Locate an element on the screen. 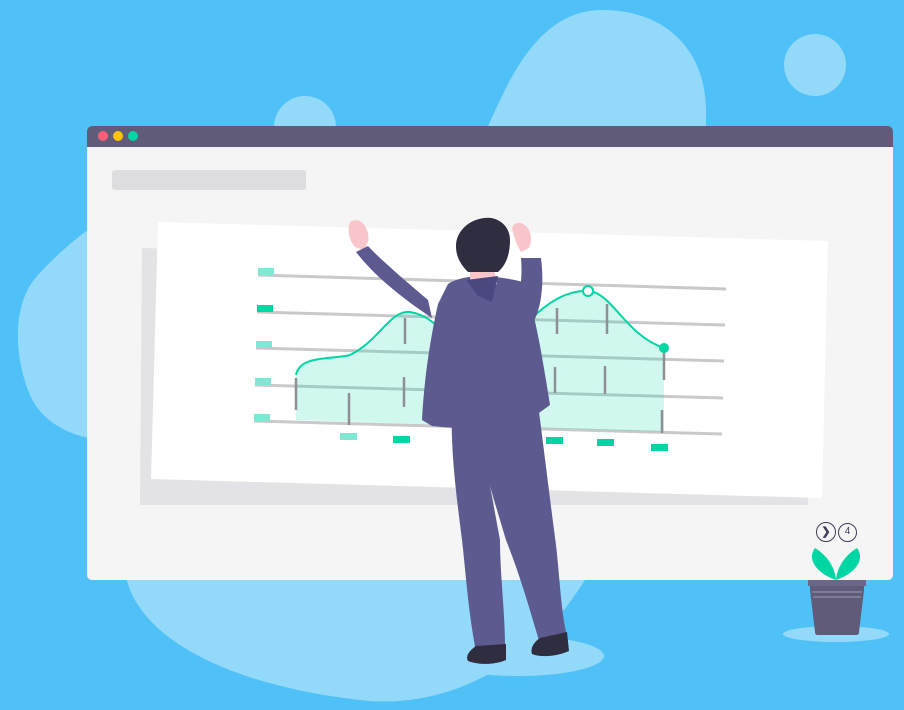 The height and width of the screenshot is (710, 904). maximize-dot-icon is located at coordinates (133, 136).